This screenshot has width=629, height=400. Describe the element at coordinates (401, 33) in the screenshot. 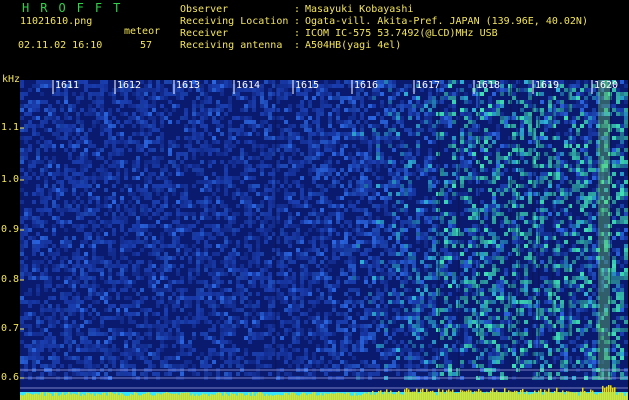

I see `info-value-receiver: ICOM IC-575 53.7492(@LCD)MHz USB` at that location.